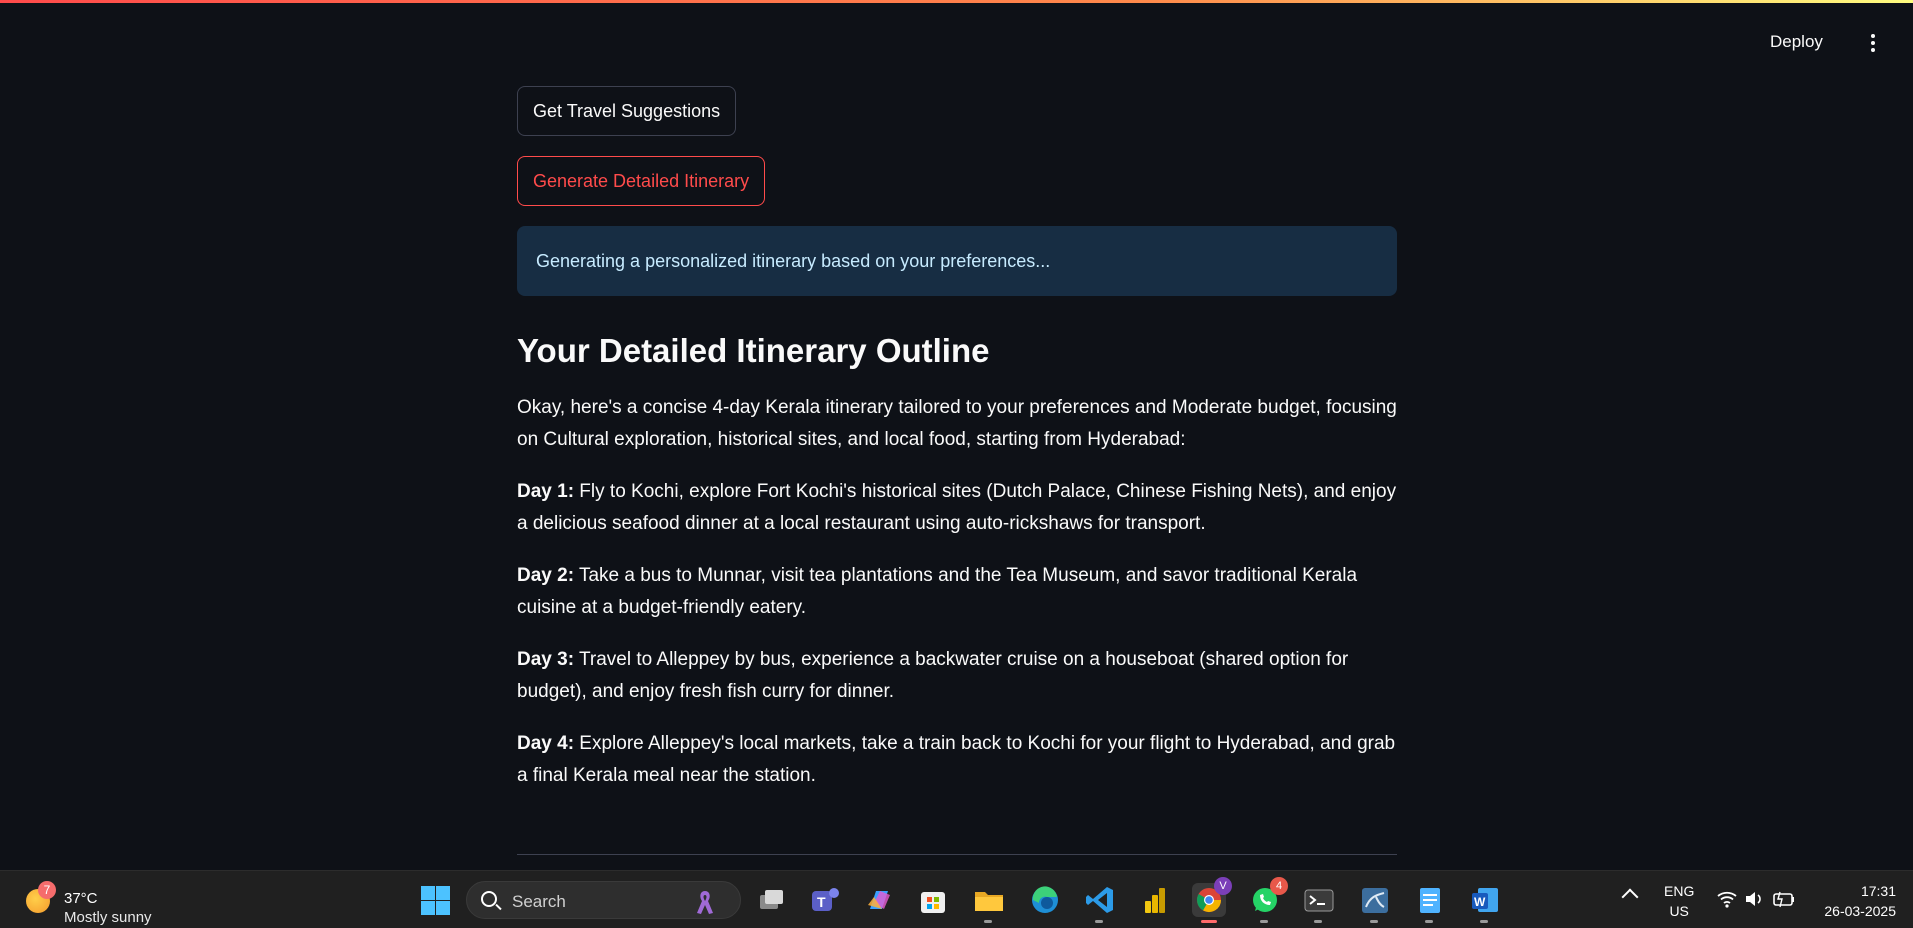  What do you see at coordinates (81, 898) in the screenshot?
I see `weather-temperature: 37°C` at bounding box center [81, 898].